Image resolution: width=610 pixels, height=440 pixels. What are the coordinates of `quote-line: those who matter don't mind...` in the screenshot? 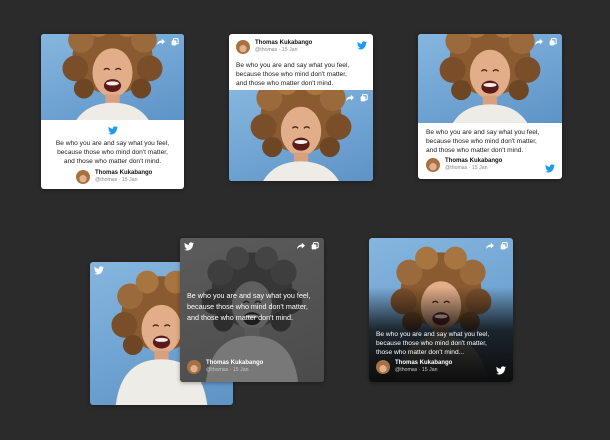 It's located at (420, 352).